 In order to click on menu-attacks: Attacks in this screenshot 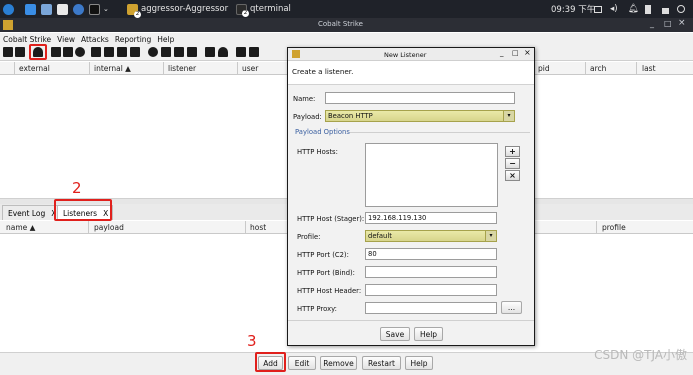, I will do `click(95, 39)`.